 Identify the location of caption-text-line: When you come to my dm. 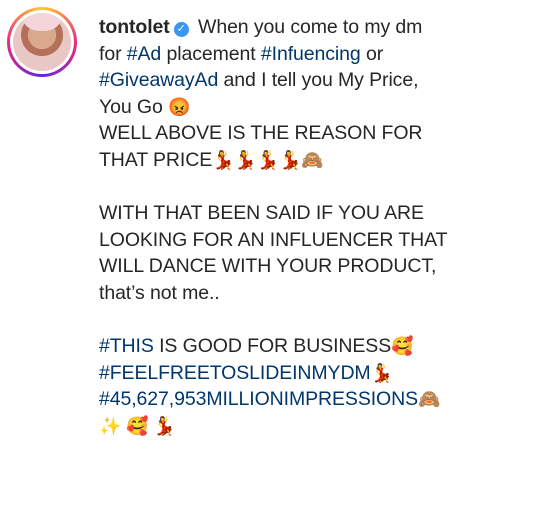
(308, 27).